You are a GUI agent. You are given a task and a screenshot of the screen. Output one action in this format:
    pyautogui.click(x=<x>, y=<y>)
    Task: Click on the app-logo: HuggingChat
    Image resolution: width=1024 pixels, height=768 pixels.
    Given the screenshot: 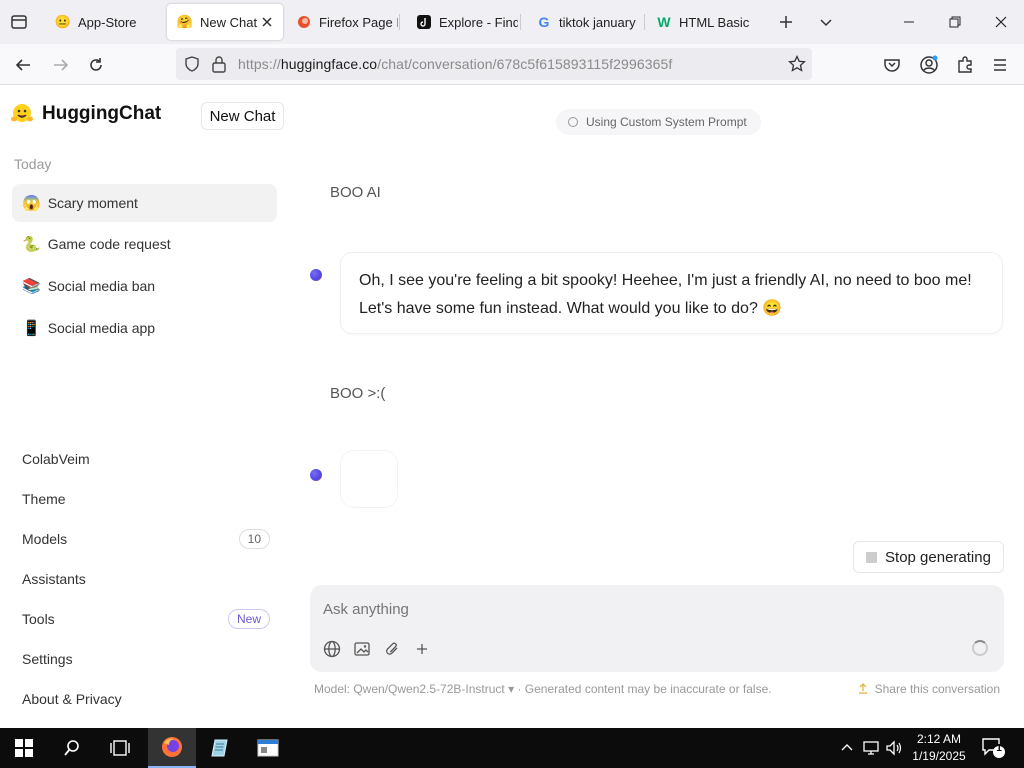 What is the action you would take?
    pyautogui.click(x=85, y=114)
    